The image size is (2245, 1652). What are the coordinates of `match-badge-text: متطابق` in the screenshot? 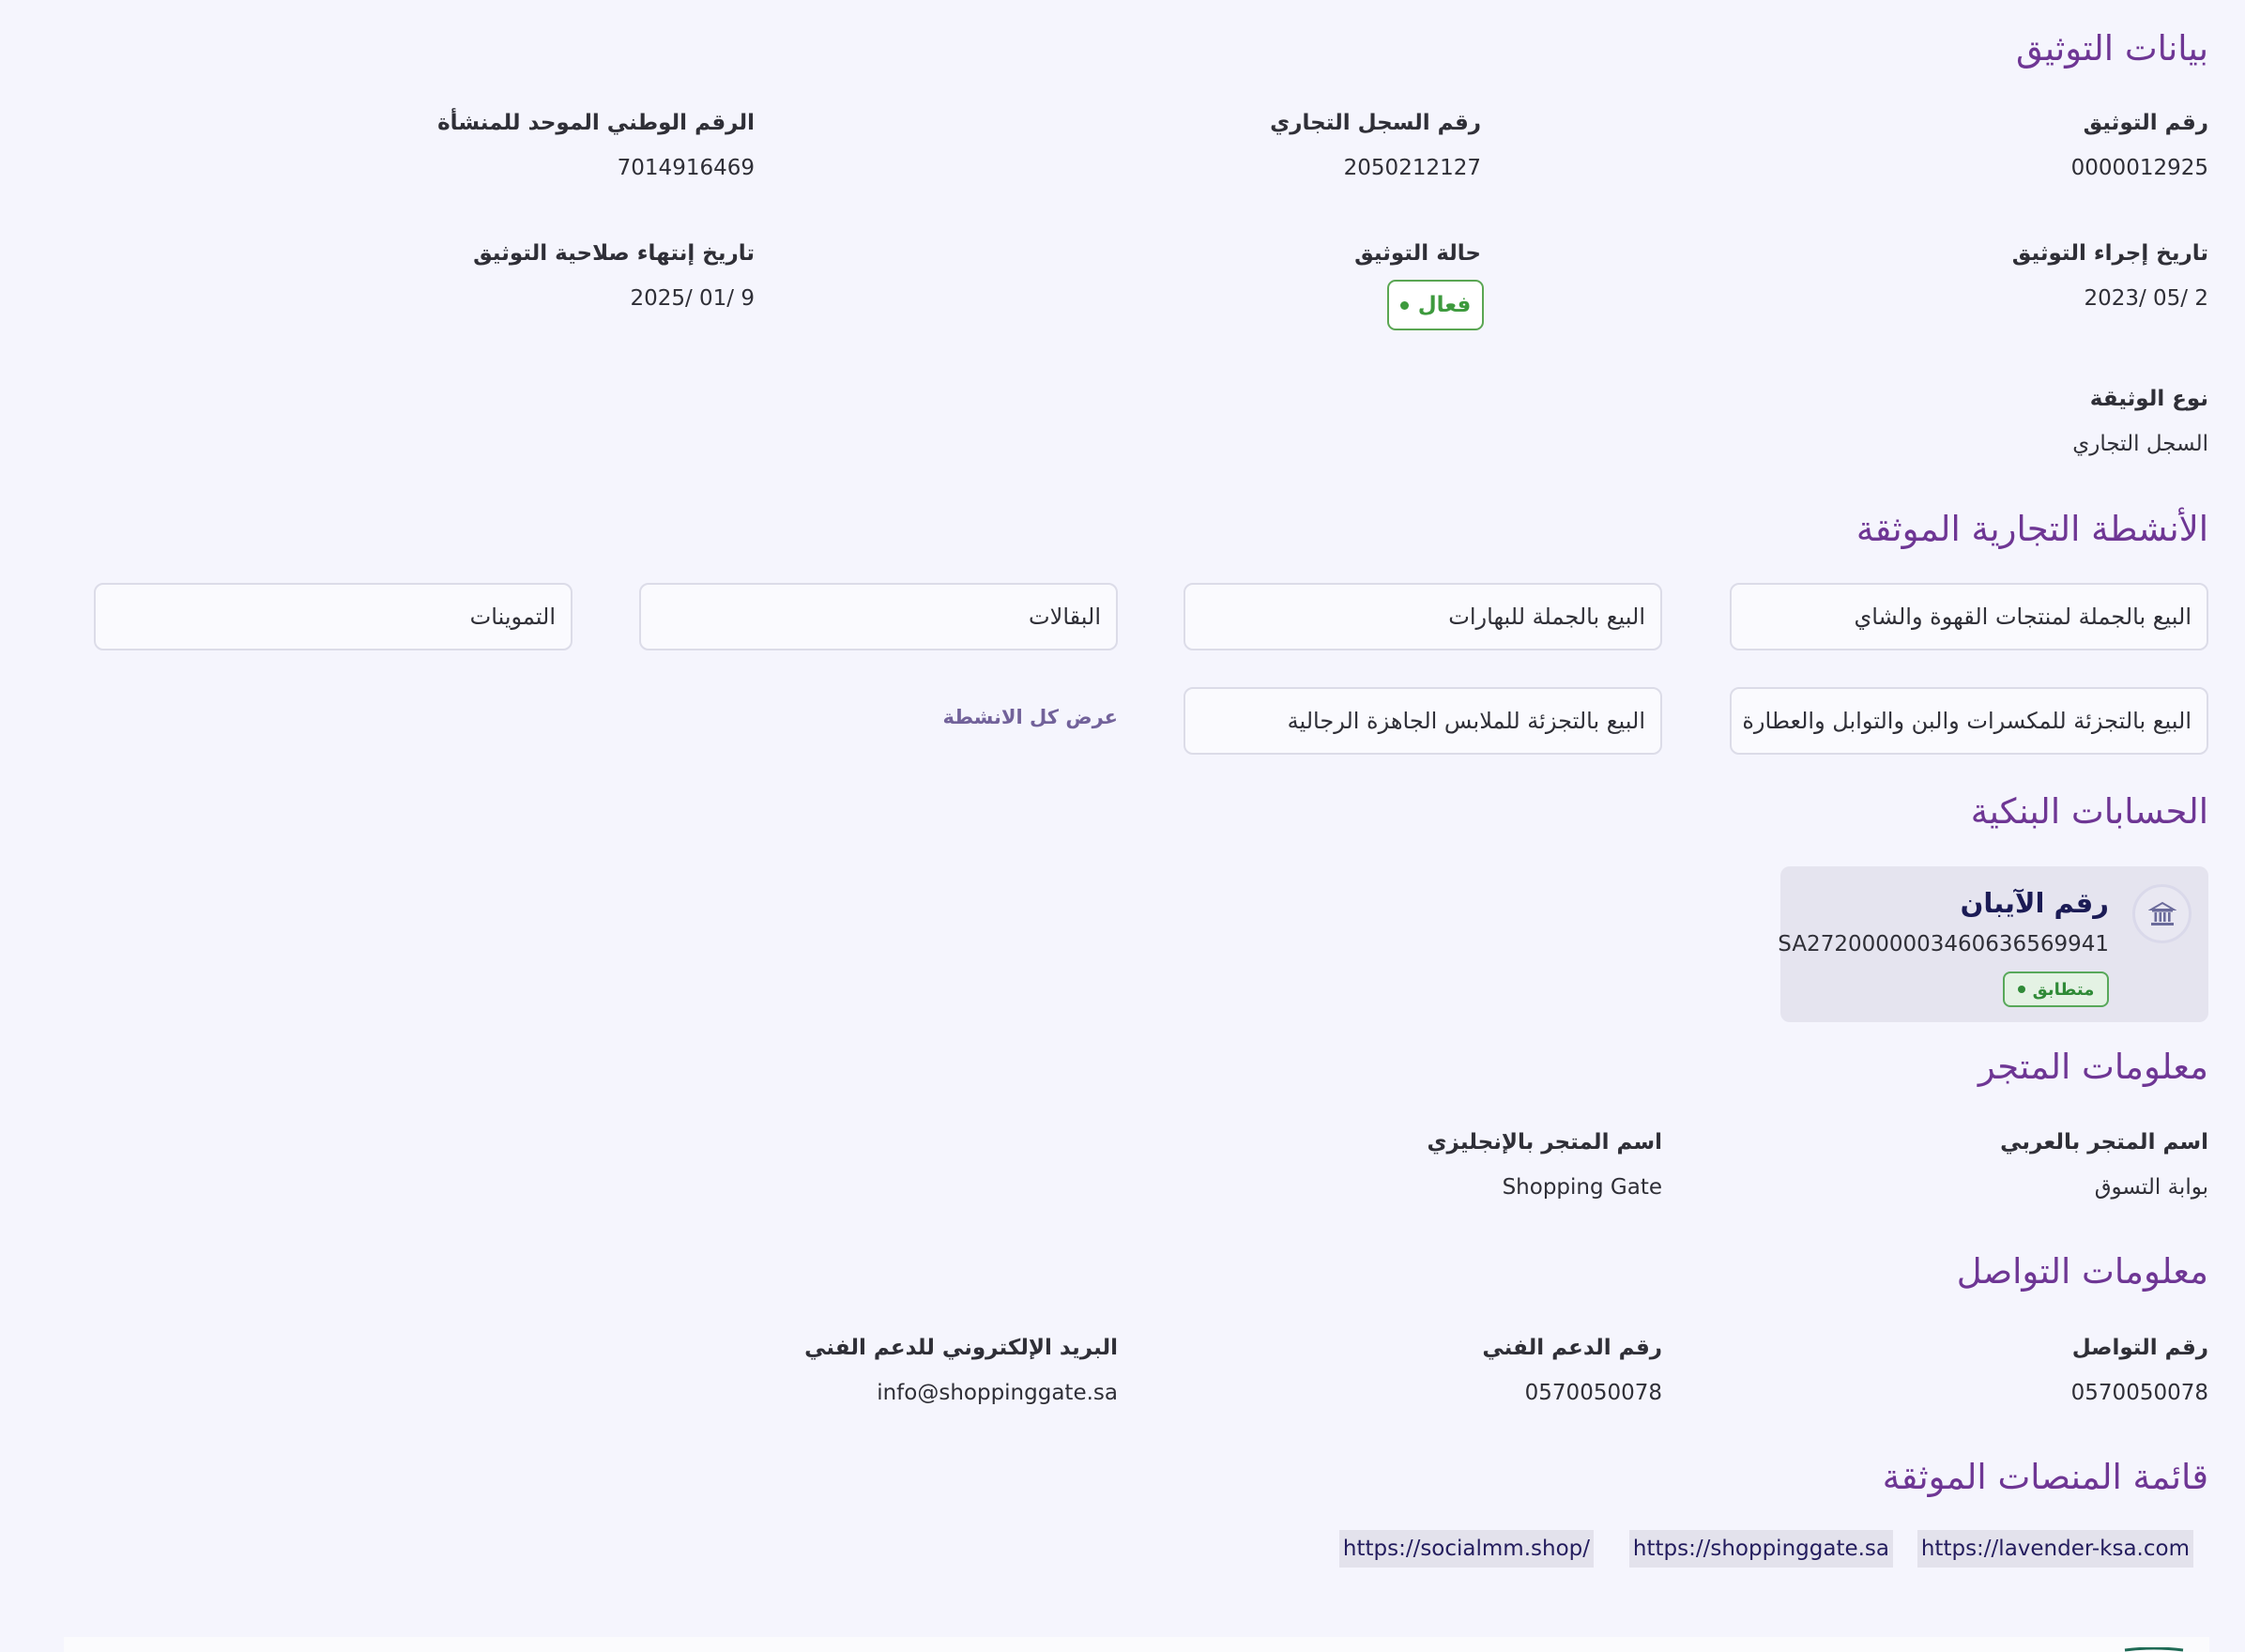 It's located at (2063, 989).